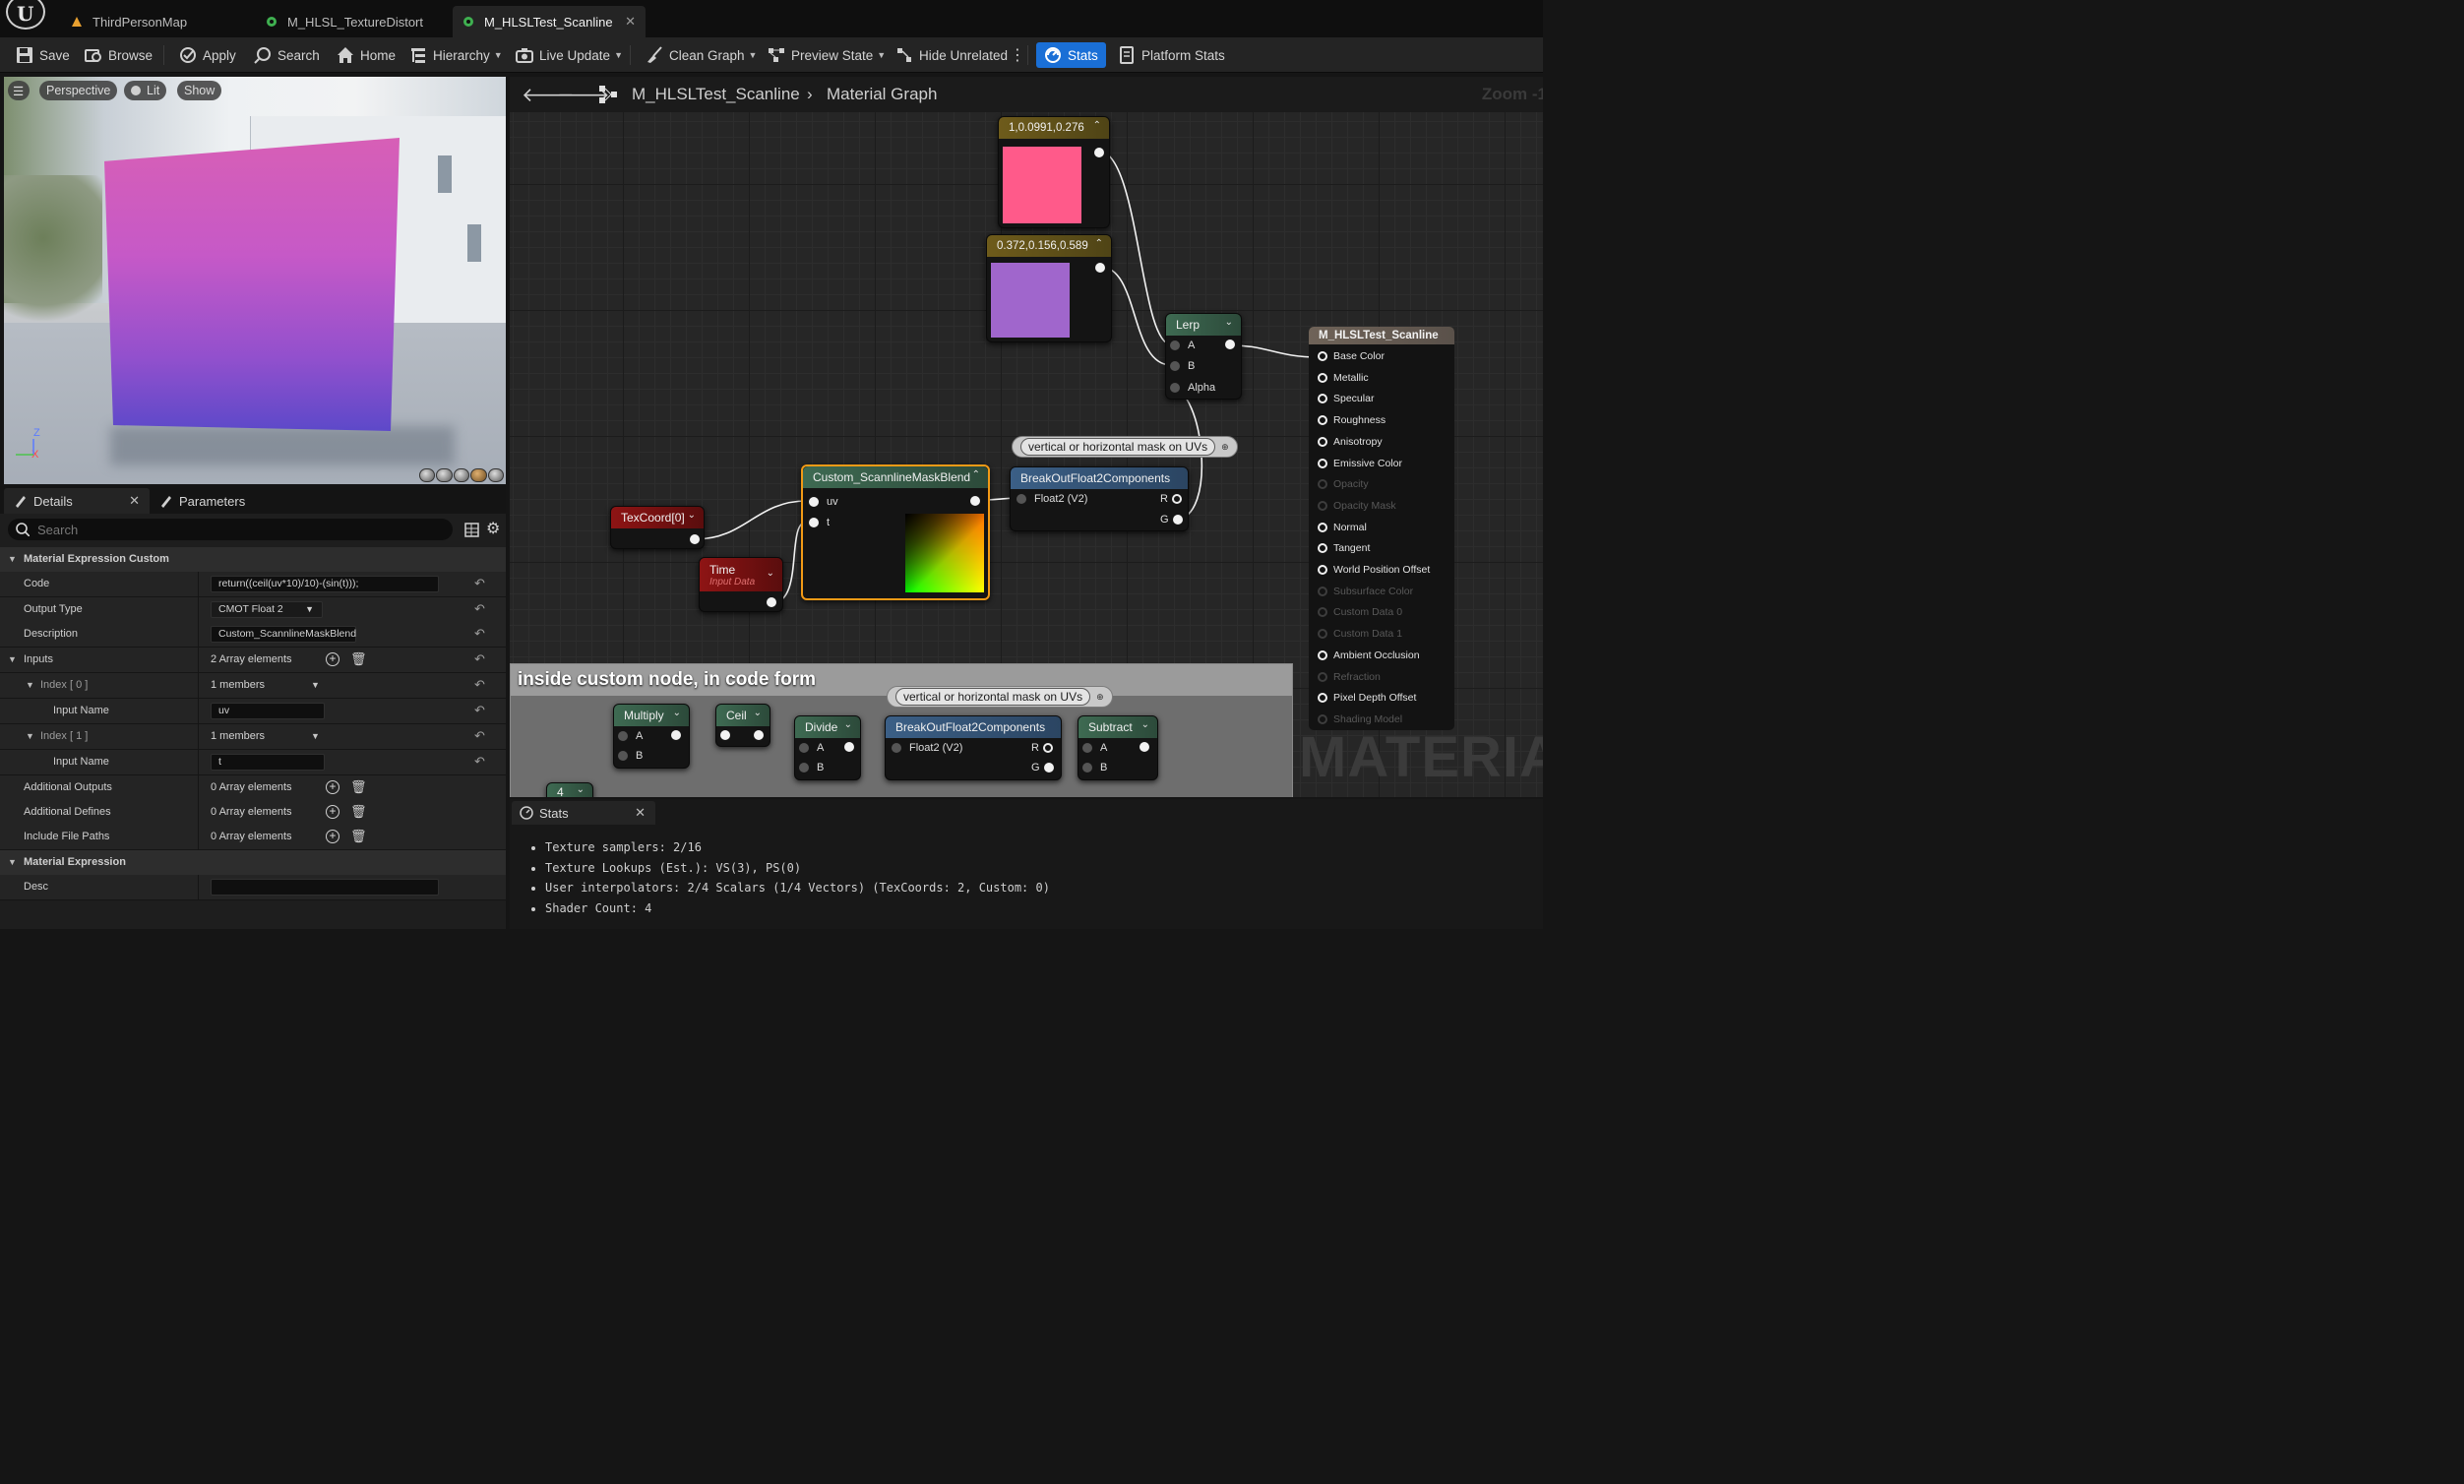 This screenshot has height=1484, width=2464. I want to click on material-pin: Subsurface Color, so click(1365, 592).